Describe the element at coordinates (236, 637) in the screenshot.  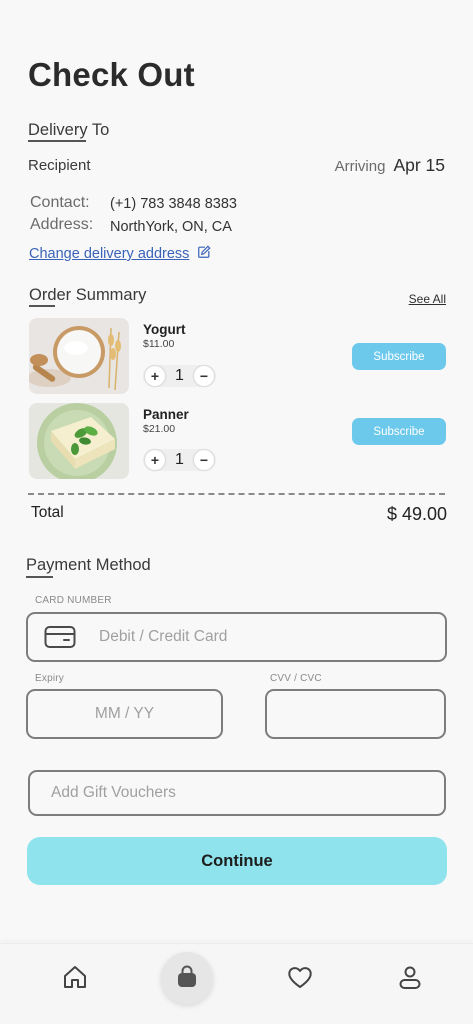
I see `card-number-field: Debit / Credit Card` at that location.